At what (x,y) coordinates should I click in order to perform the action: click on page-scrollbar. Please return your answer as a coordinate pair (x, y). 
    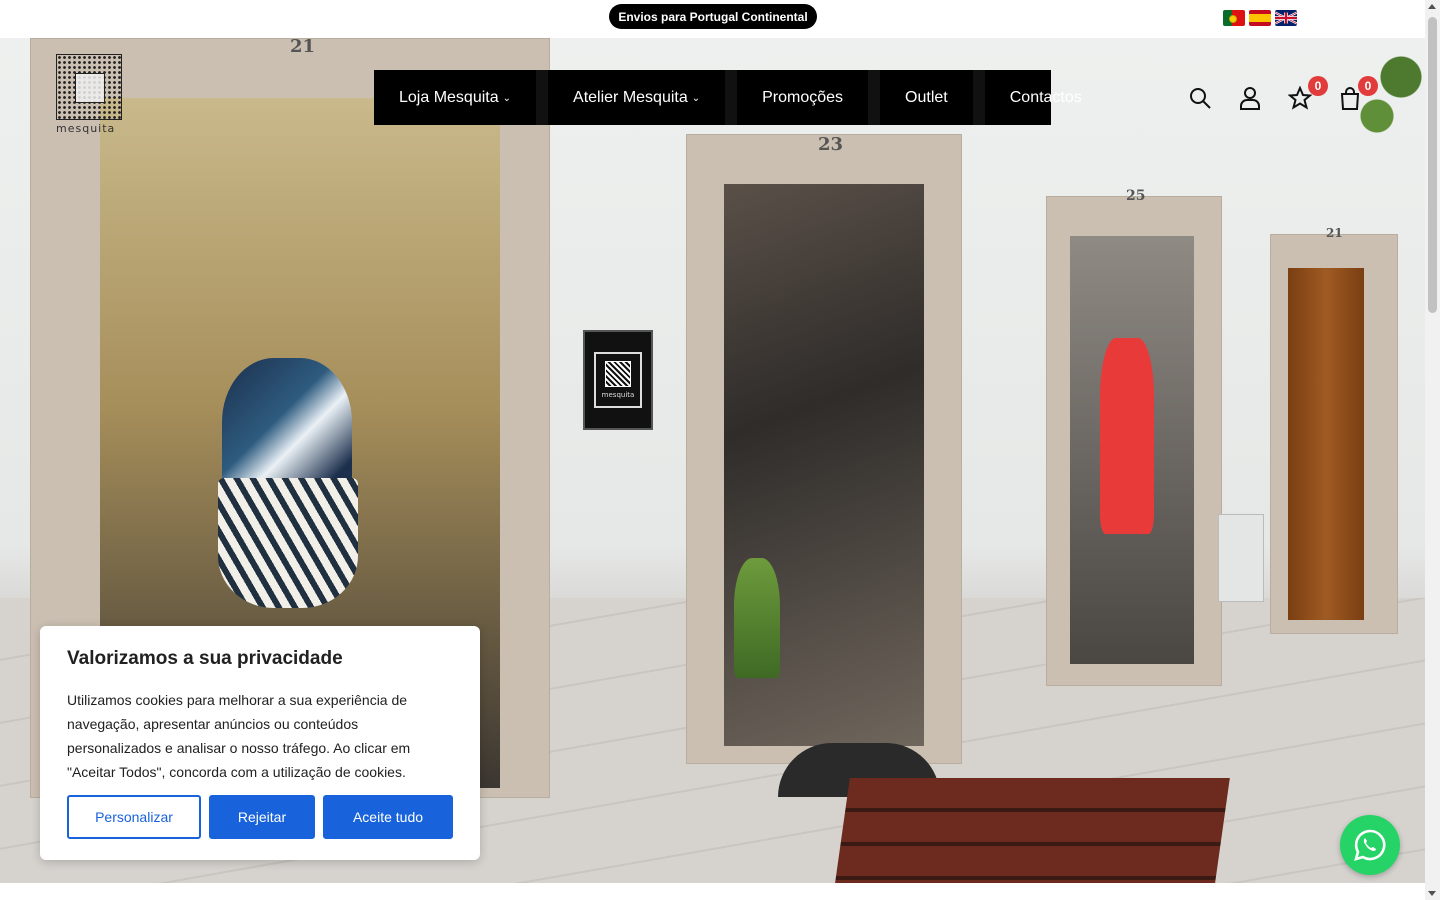
    Looking at the image, I should click on (1432, 450).